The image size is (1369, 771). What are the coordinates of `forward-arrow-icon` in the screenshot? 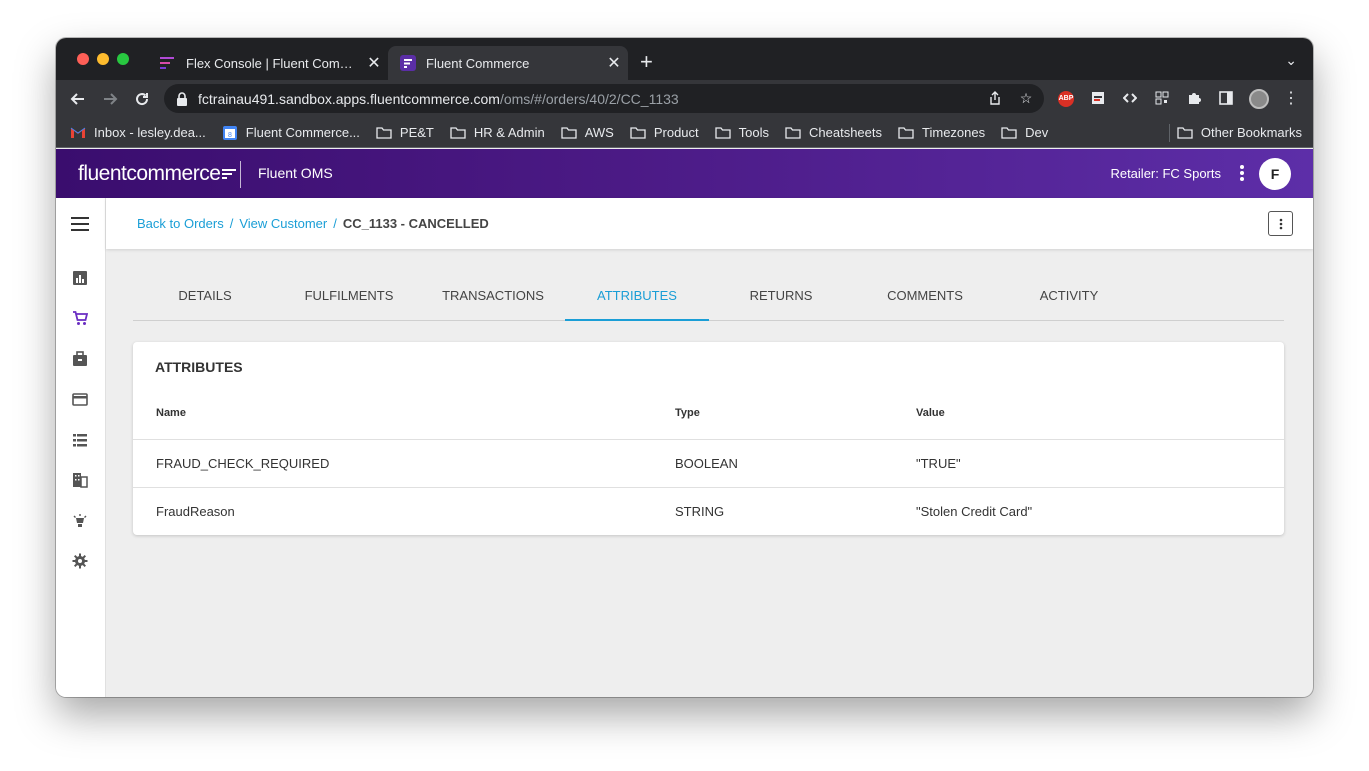 It's located at (110, 99).